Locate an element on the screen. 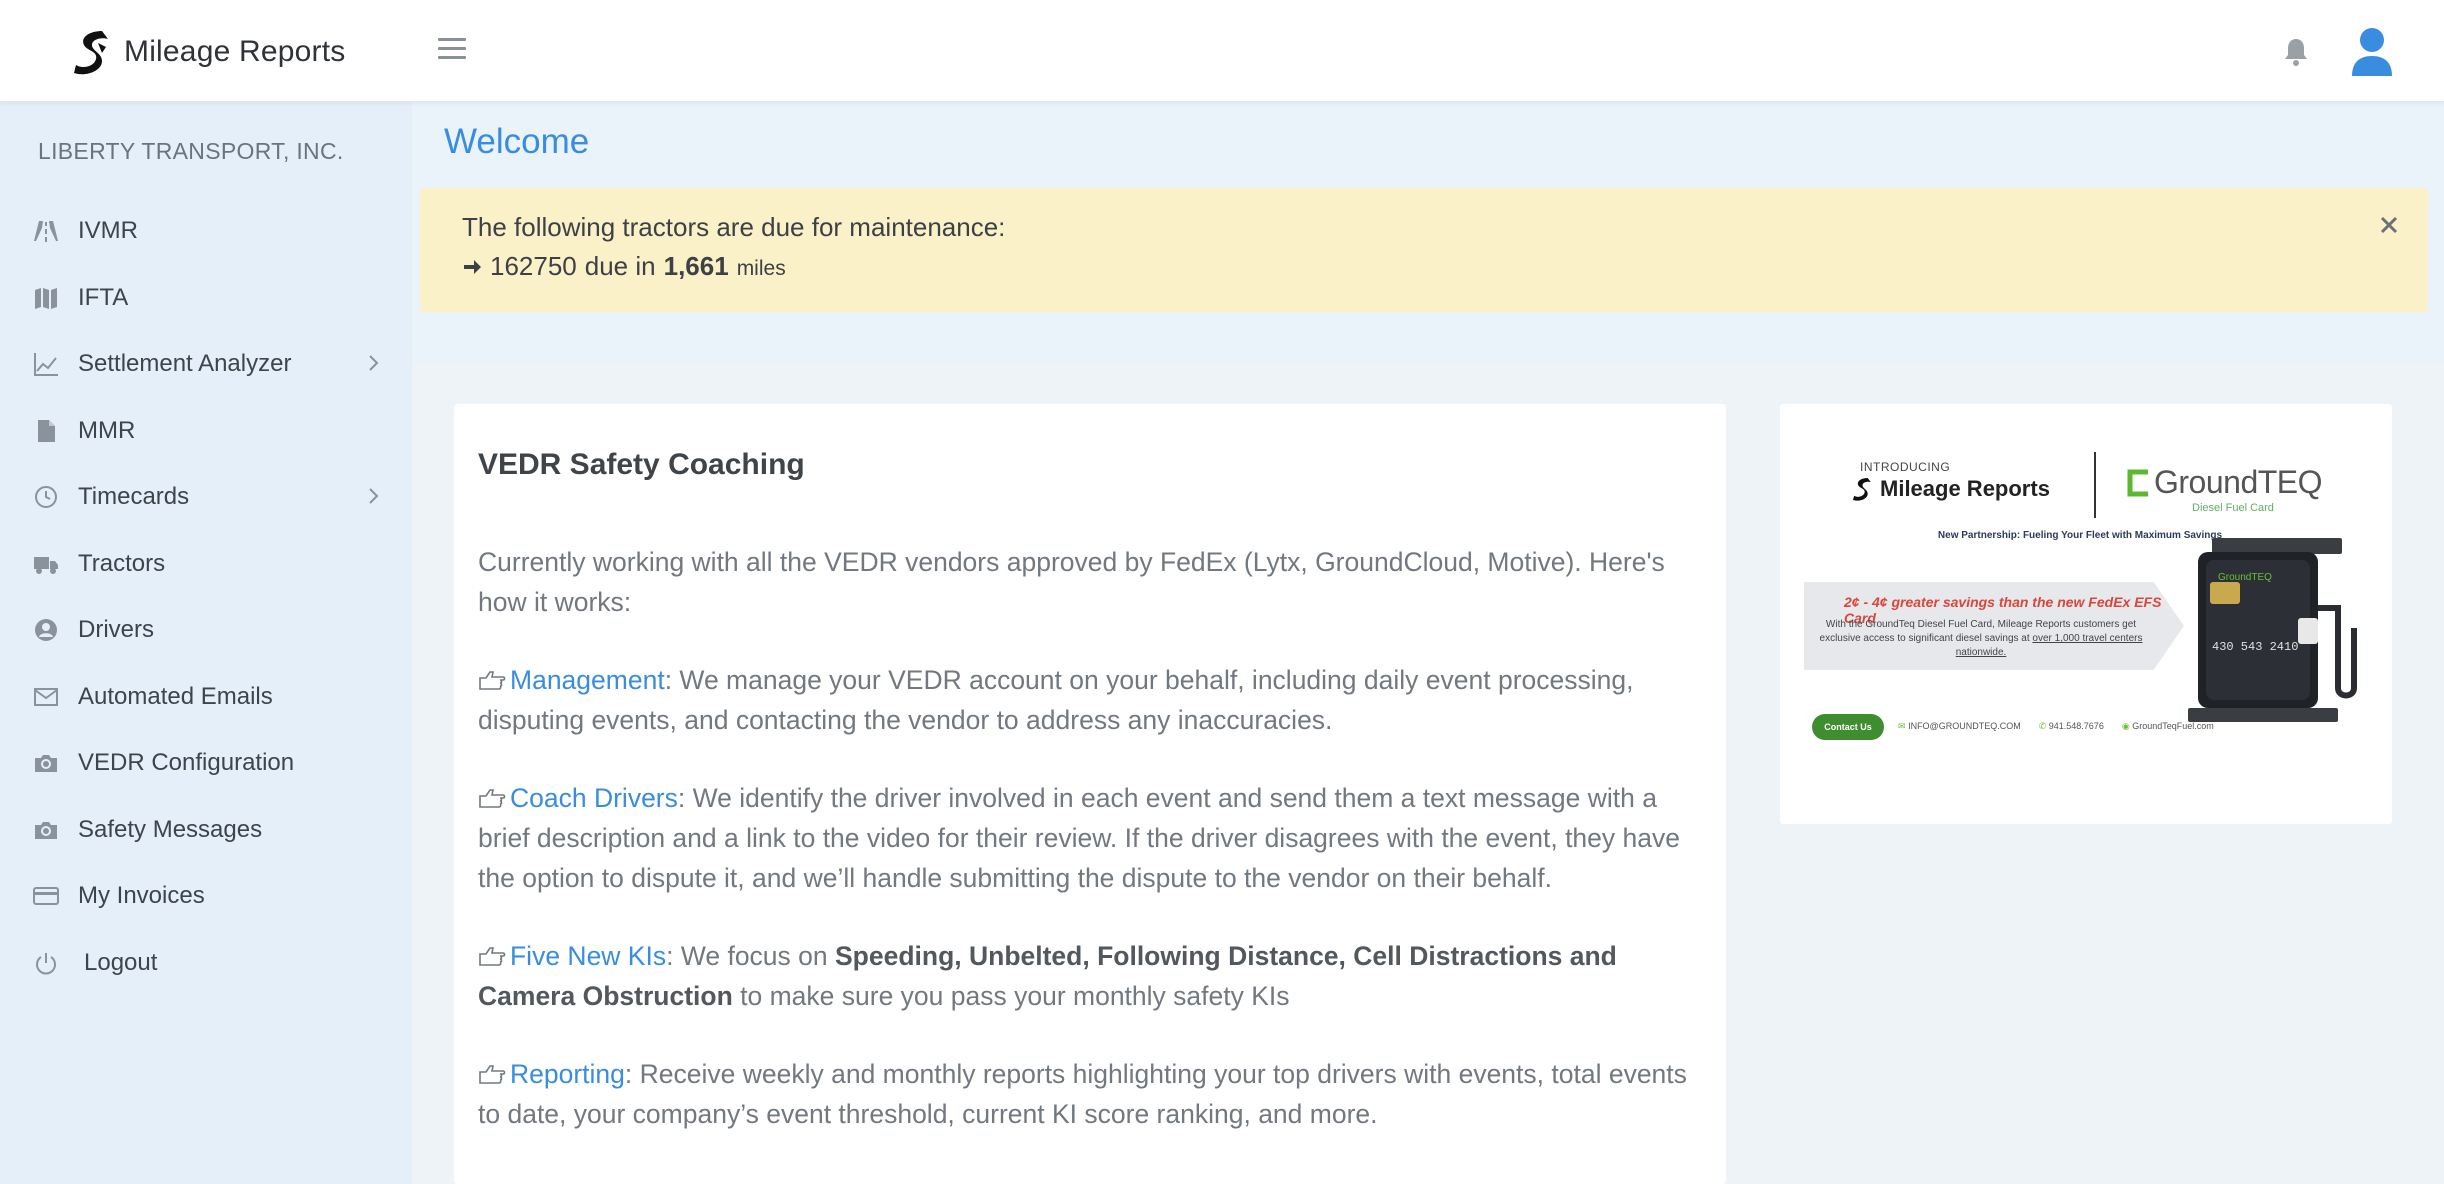 This screenshot has height=1184, width=2444. fuel-pump-card-illustration: GroundTEQ 430 543 2410 is located at coordinates (2272, 630).